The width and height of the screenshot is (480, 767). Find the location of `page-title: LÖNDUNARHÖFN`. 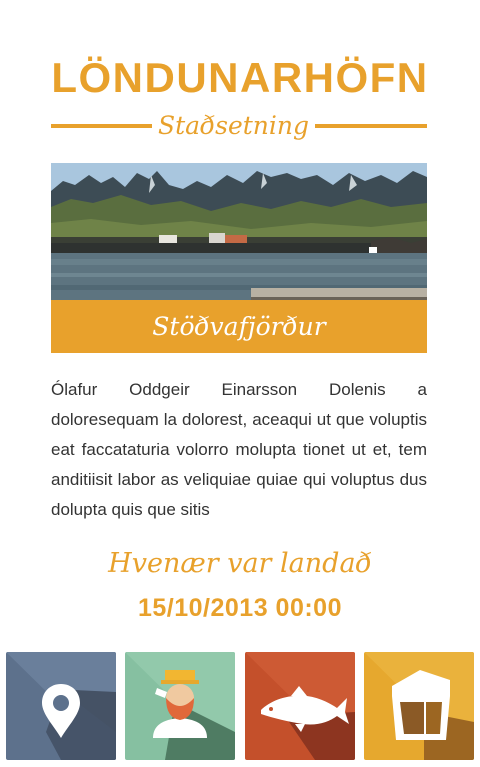

page-title: LÖNDUNARHÖFN is located at coordinates (240, 77).